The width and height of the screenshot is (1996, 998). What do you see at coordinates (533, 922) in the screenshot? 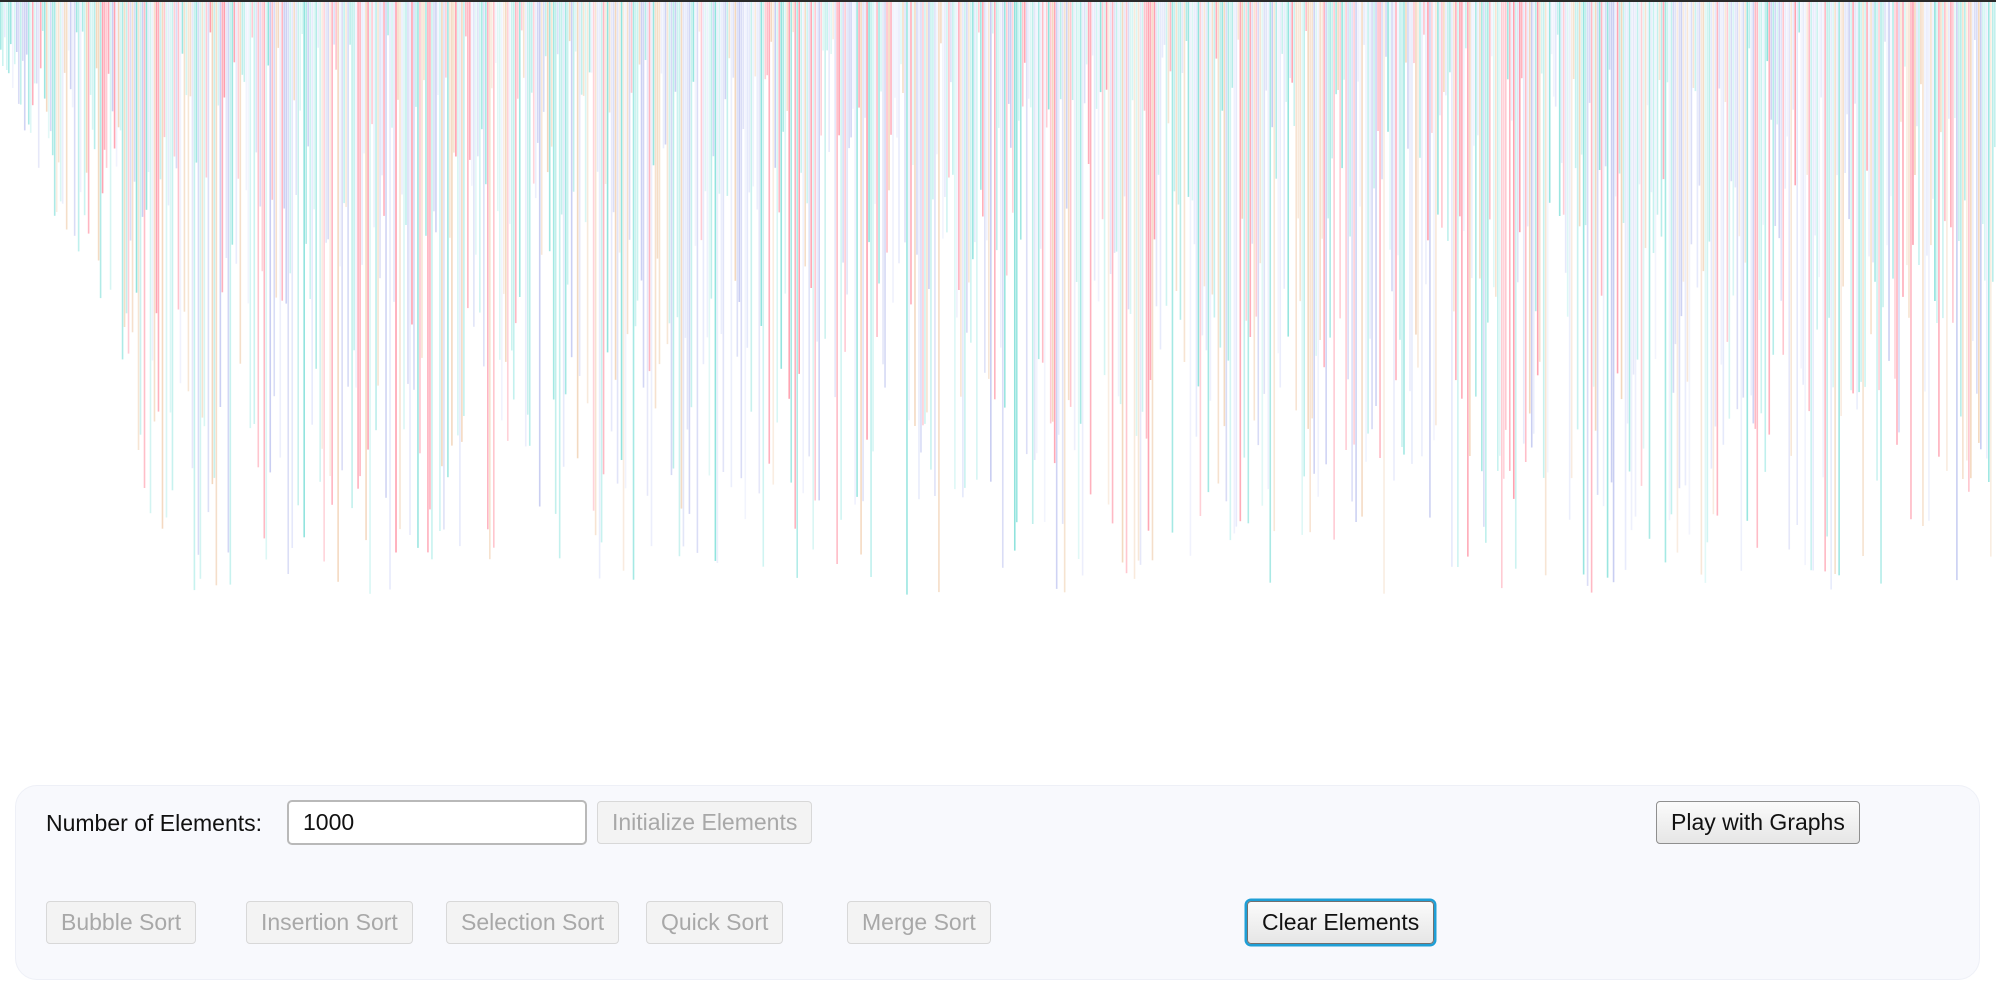
I see `selection-sort-button: Selection Sort` at bounding box center [533, 922].